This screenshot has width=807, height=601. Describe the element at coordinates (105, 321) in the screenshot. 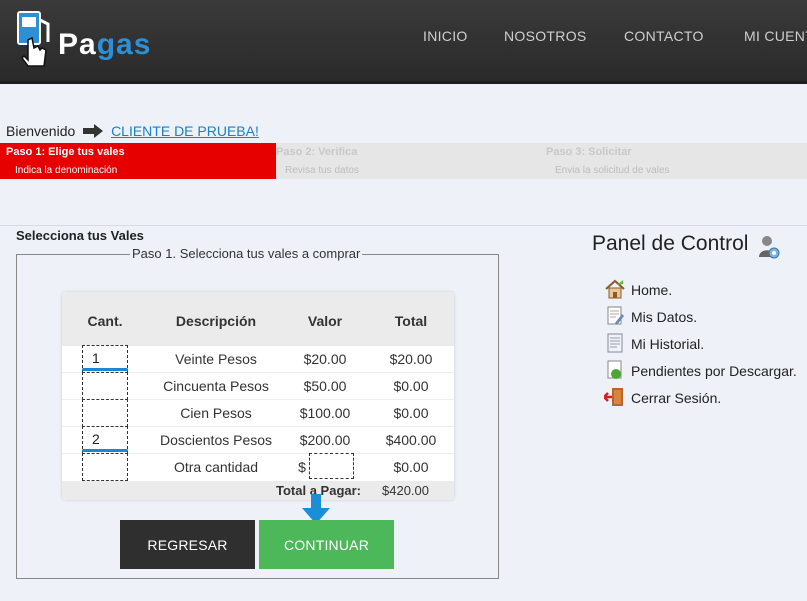

I see `col-cant: Cant.` at that location.